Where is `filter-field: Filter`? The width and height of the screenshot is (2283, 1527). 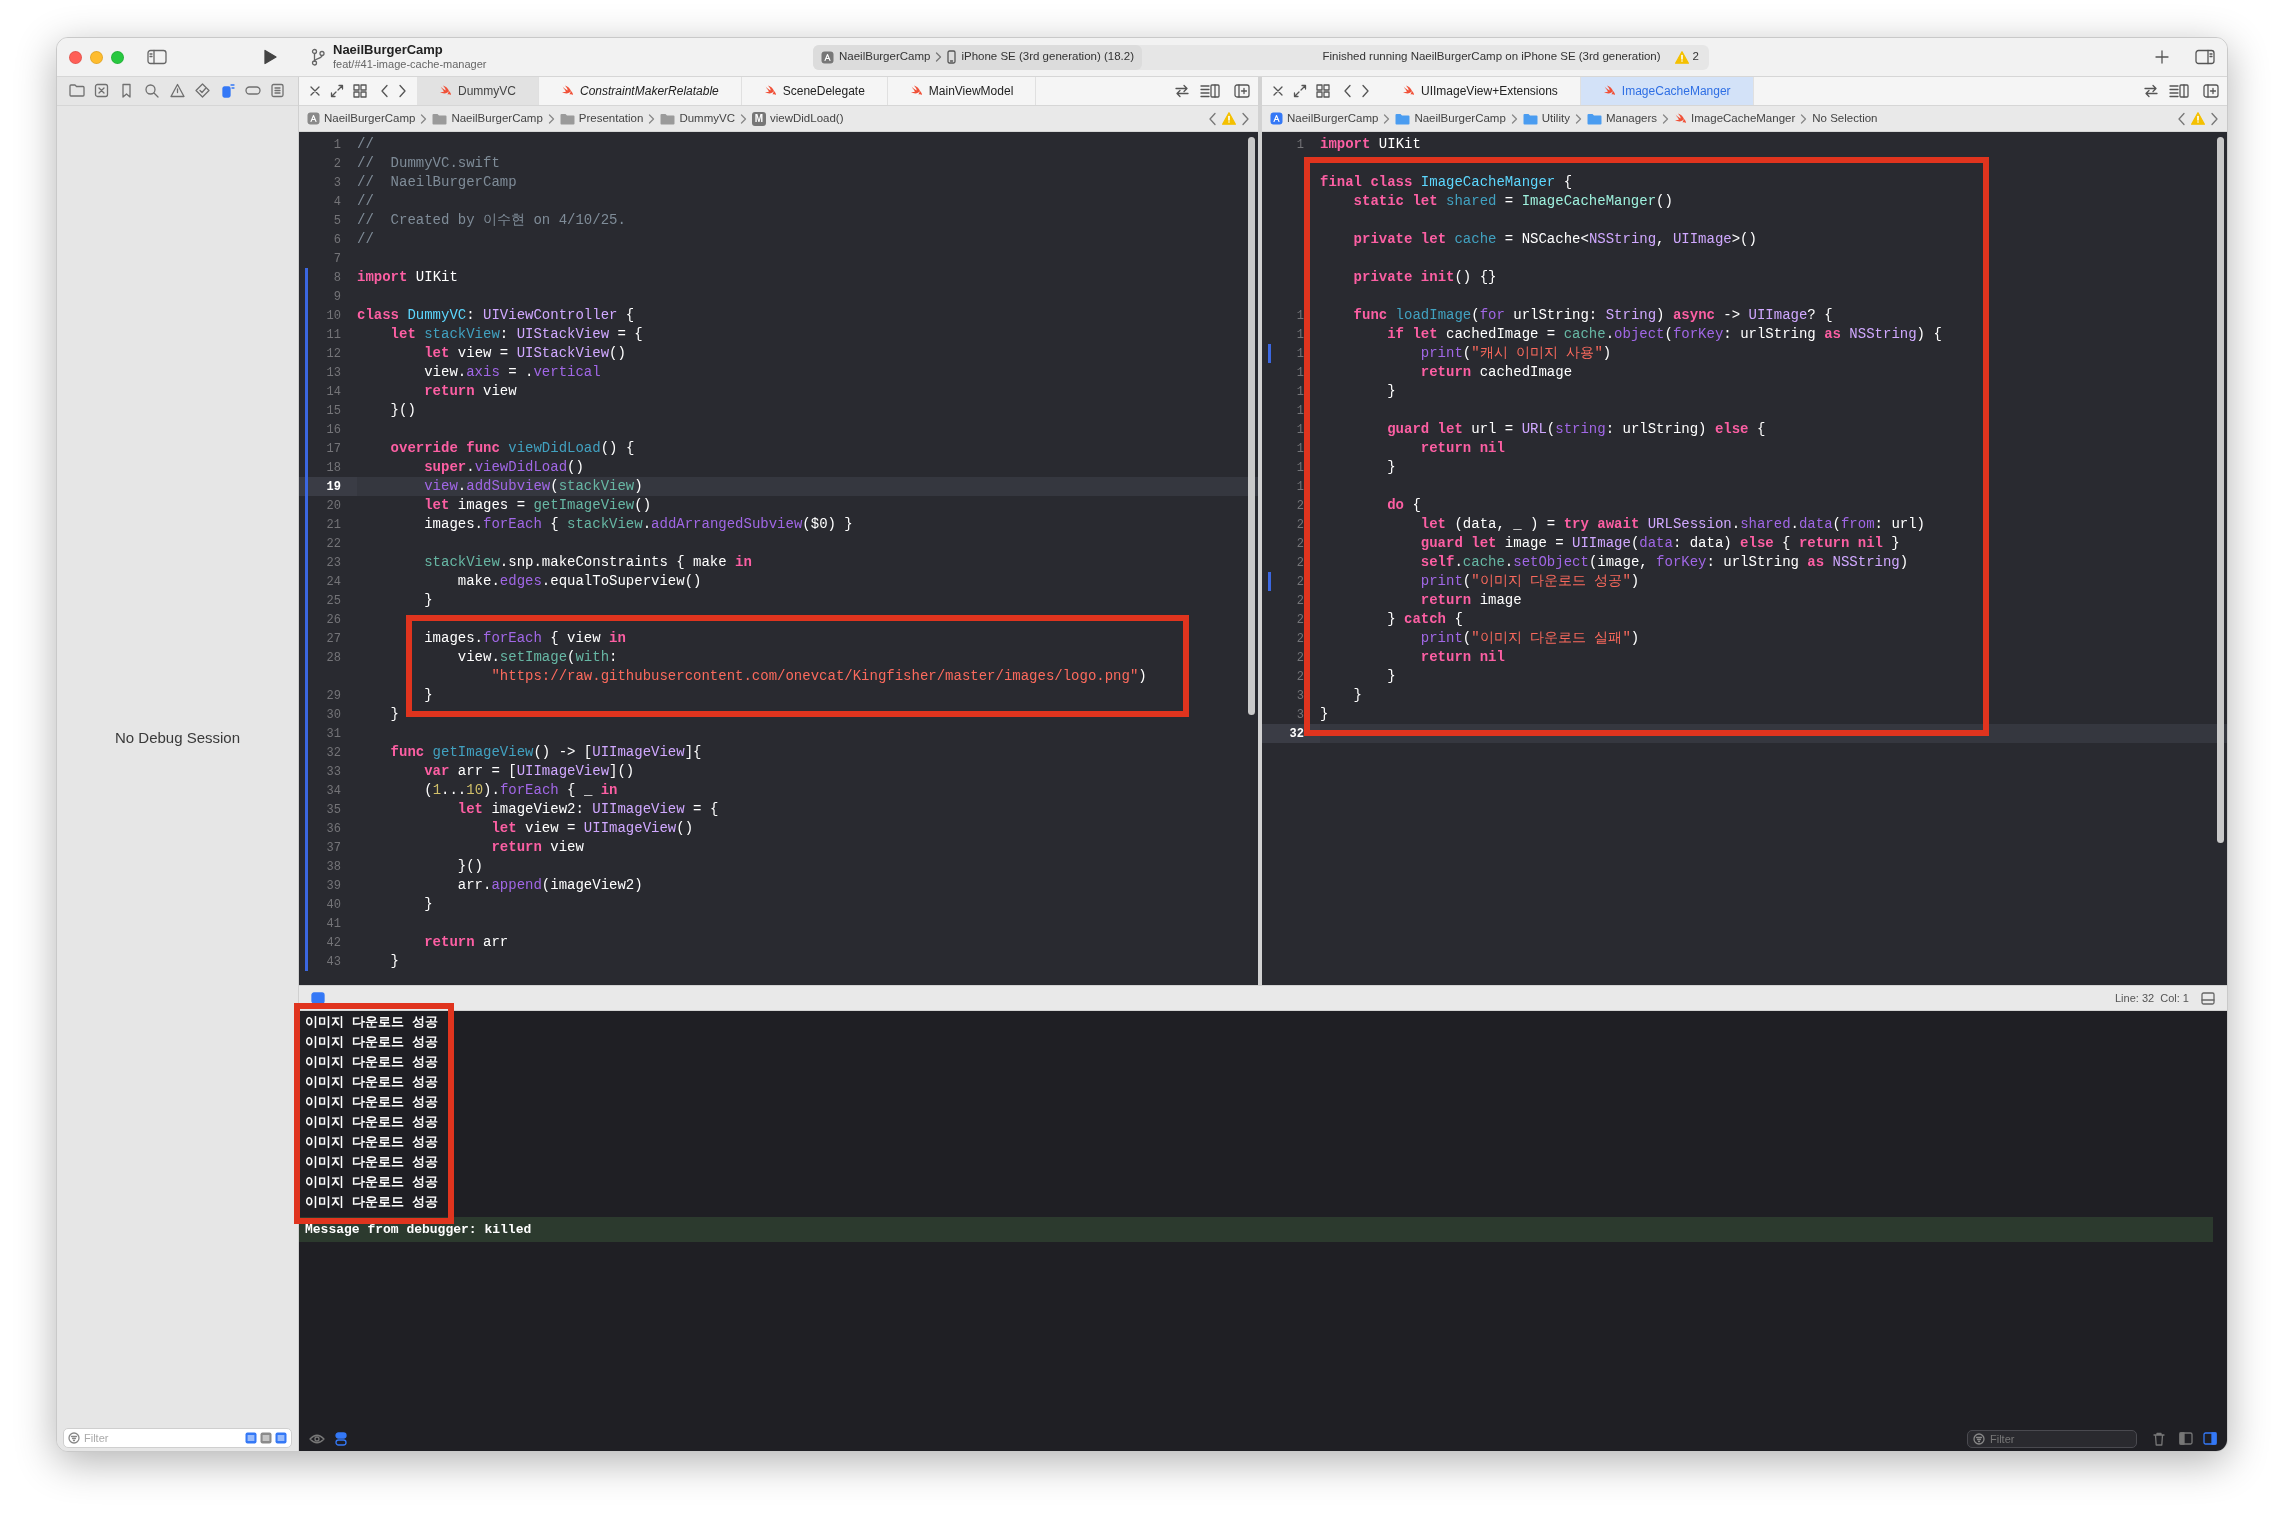
filter-field: Filter is located at coordinates (2052, 1438).